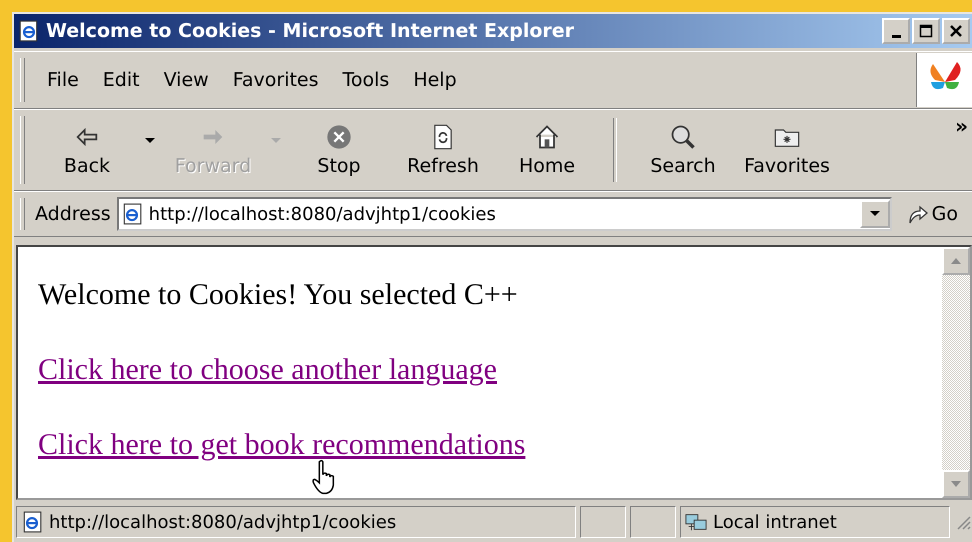  I want to click on dropdown-button, so click(875, 214).